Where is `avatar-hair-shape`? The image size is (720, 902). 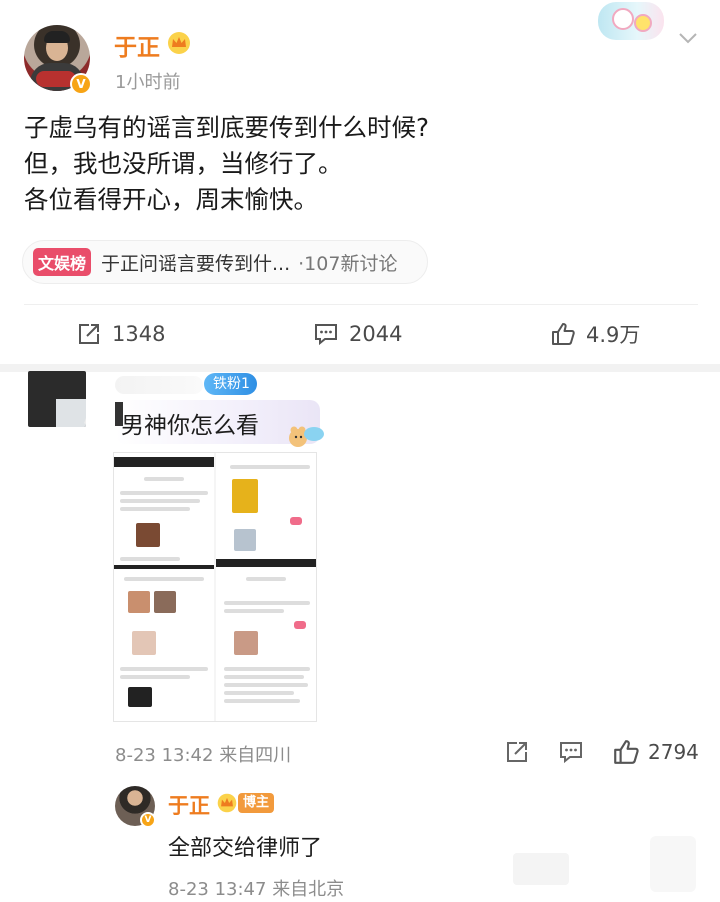
avatar-hair-shape is located at coordinates (57, 37).